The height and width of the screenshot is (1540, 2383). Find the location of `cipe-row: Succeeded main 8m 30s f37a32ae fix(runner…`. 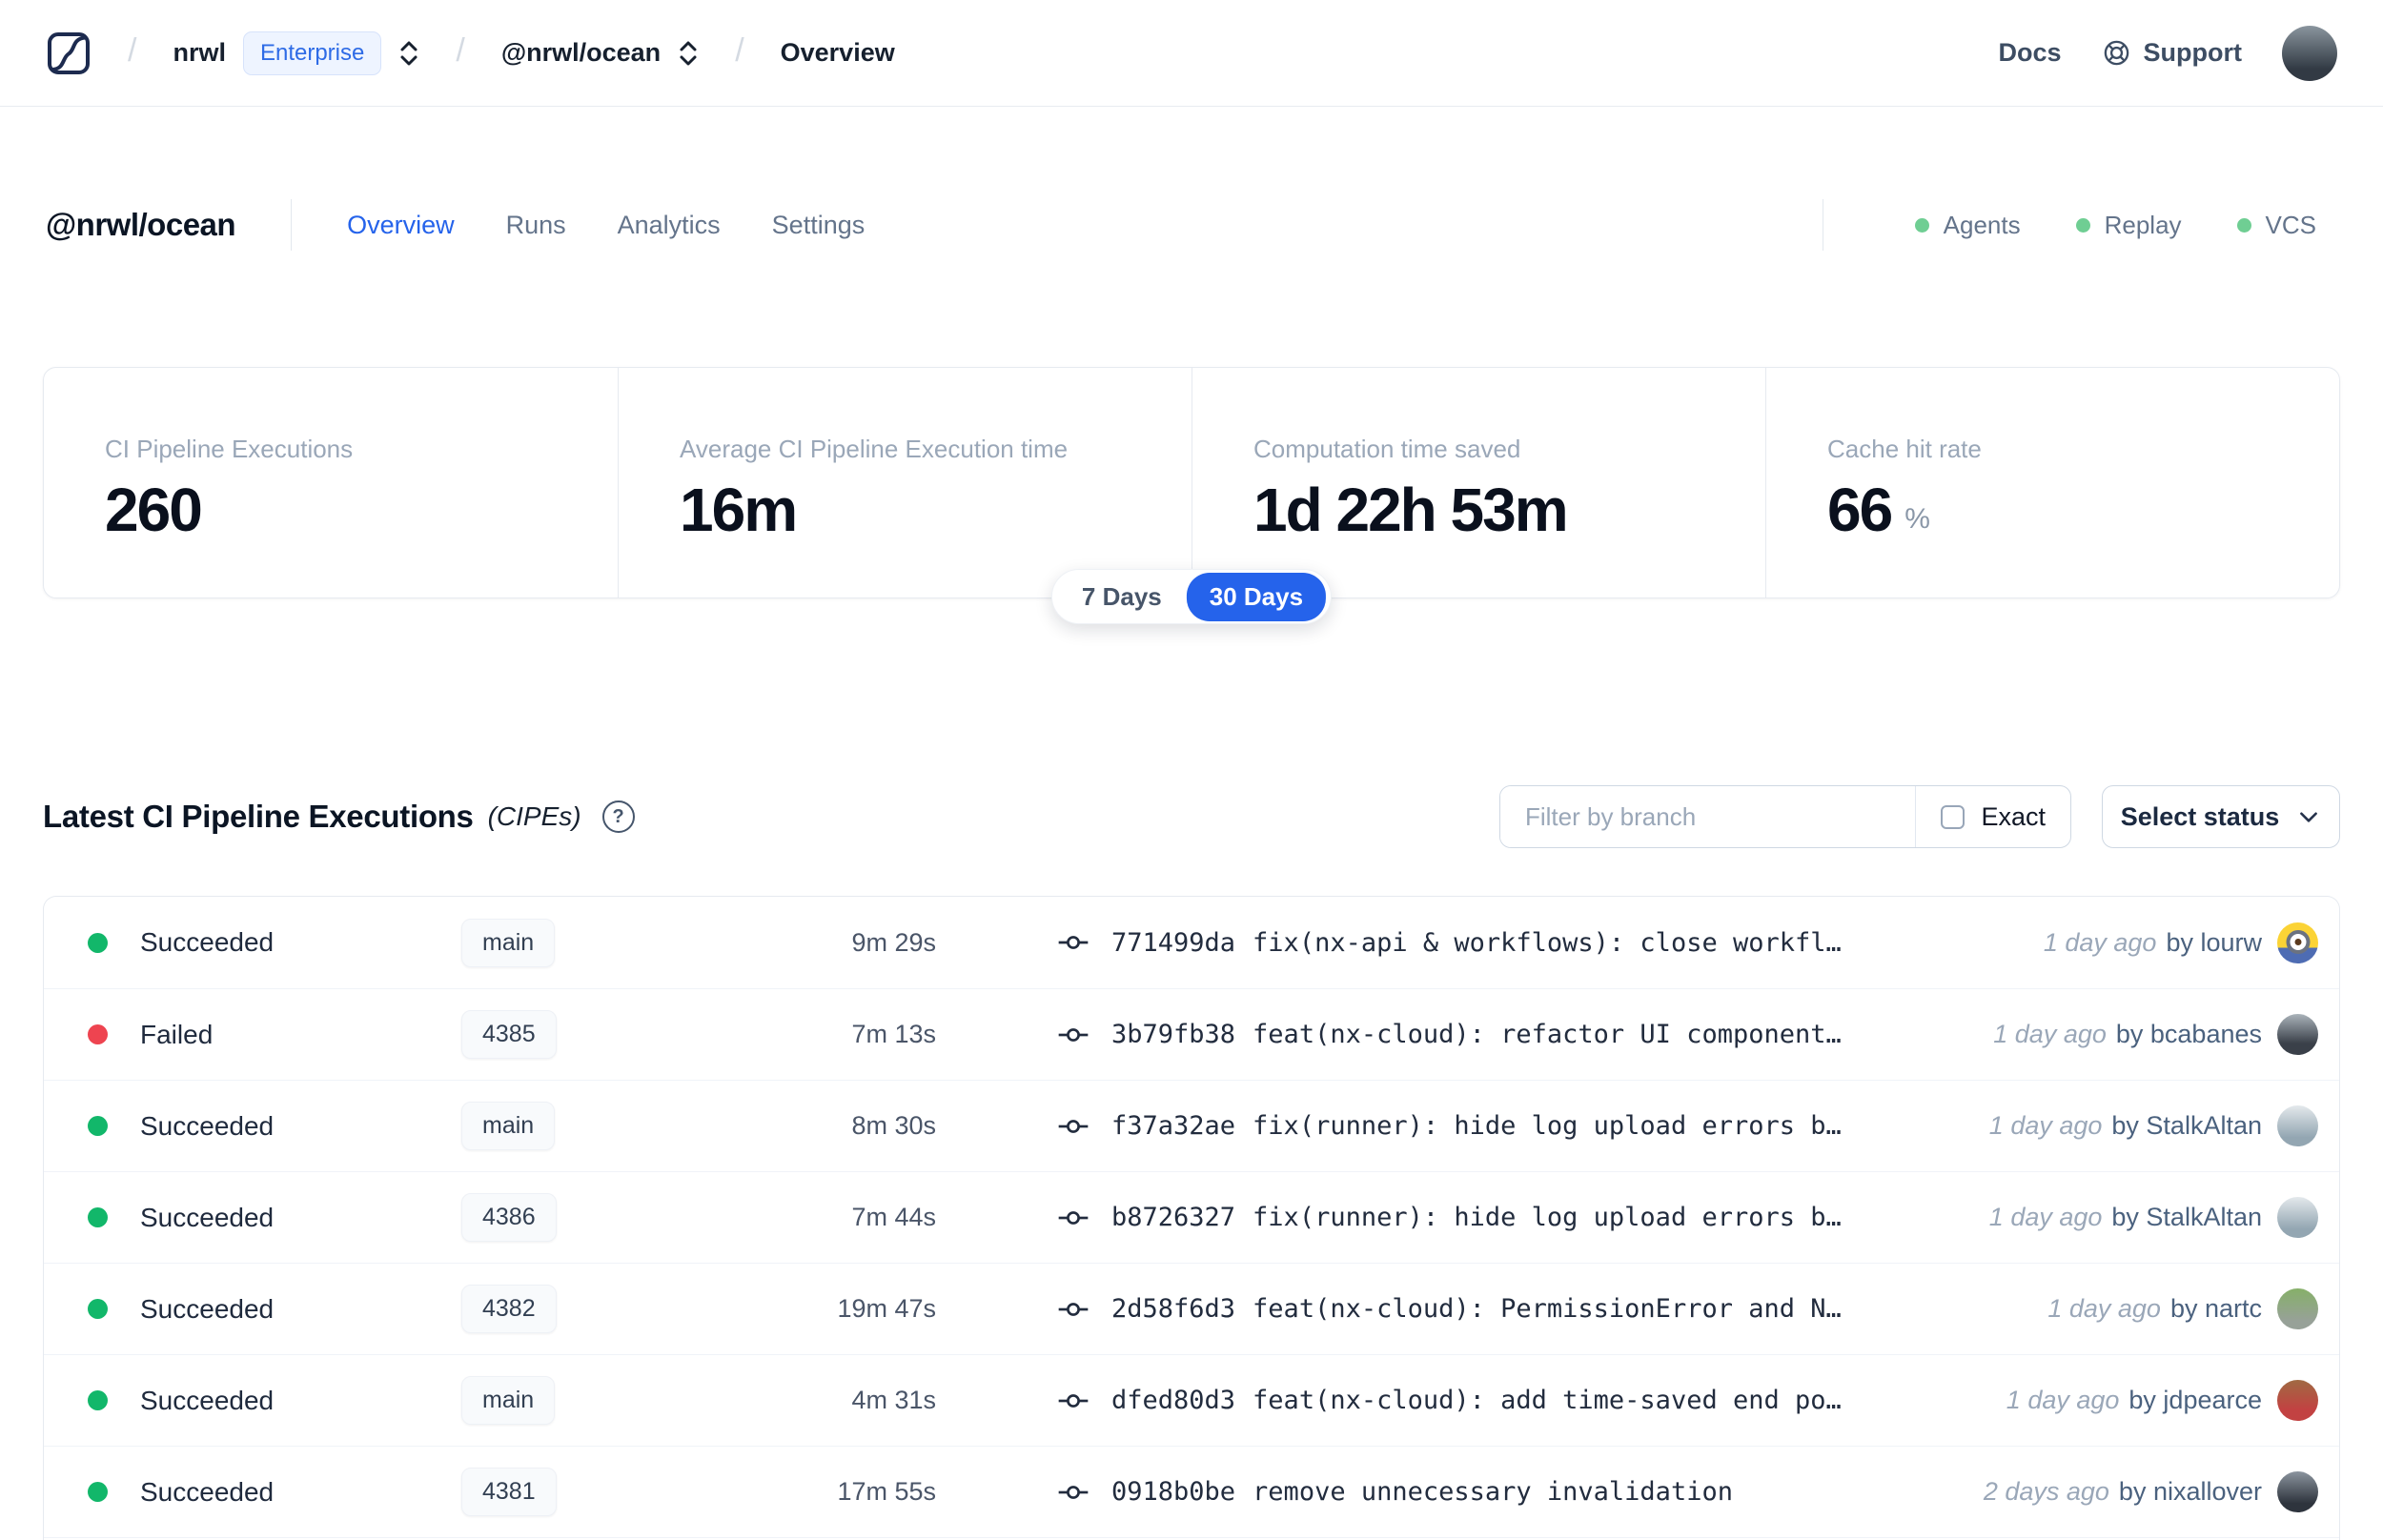

cipe-row: Succeeded main 8m 30s f37a32ae fix(runner… is located at coordinates (1191, 1125).